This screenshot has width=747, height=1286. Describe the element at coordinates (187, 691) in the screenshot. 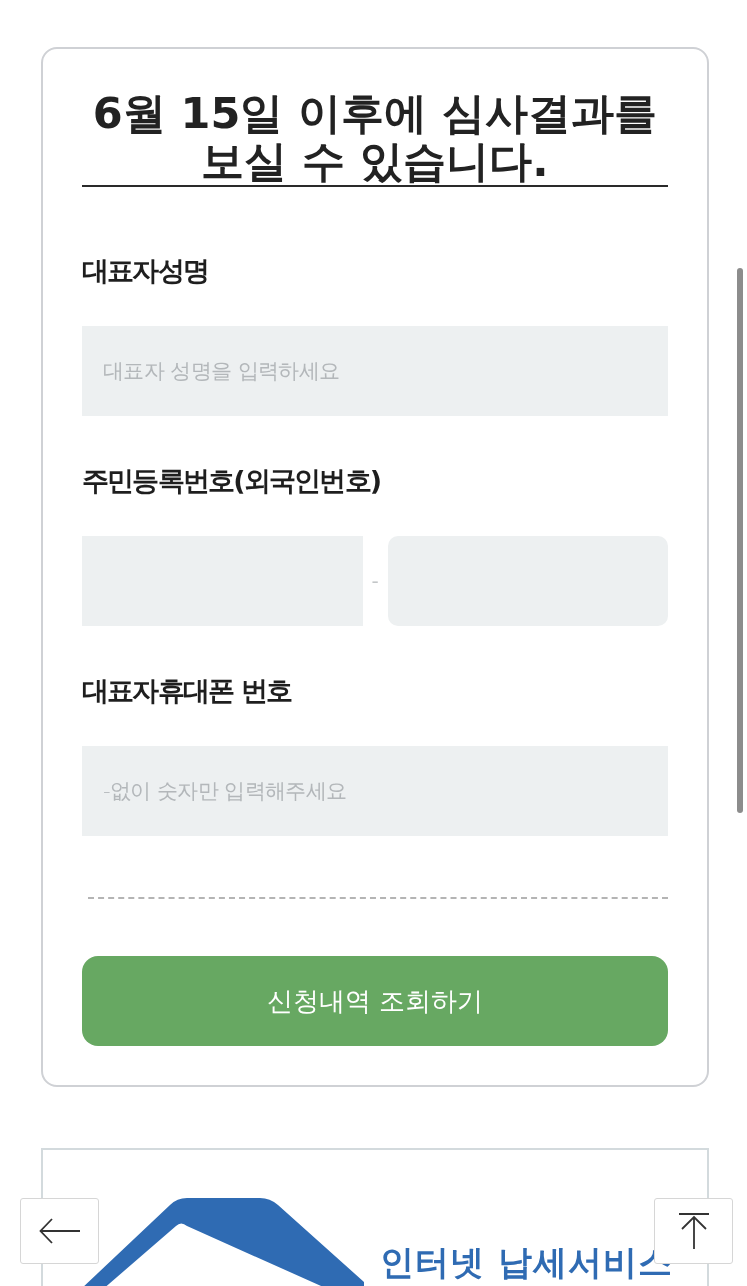

I see `field-label: 대표자휴대폰 번호` at that location.